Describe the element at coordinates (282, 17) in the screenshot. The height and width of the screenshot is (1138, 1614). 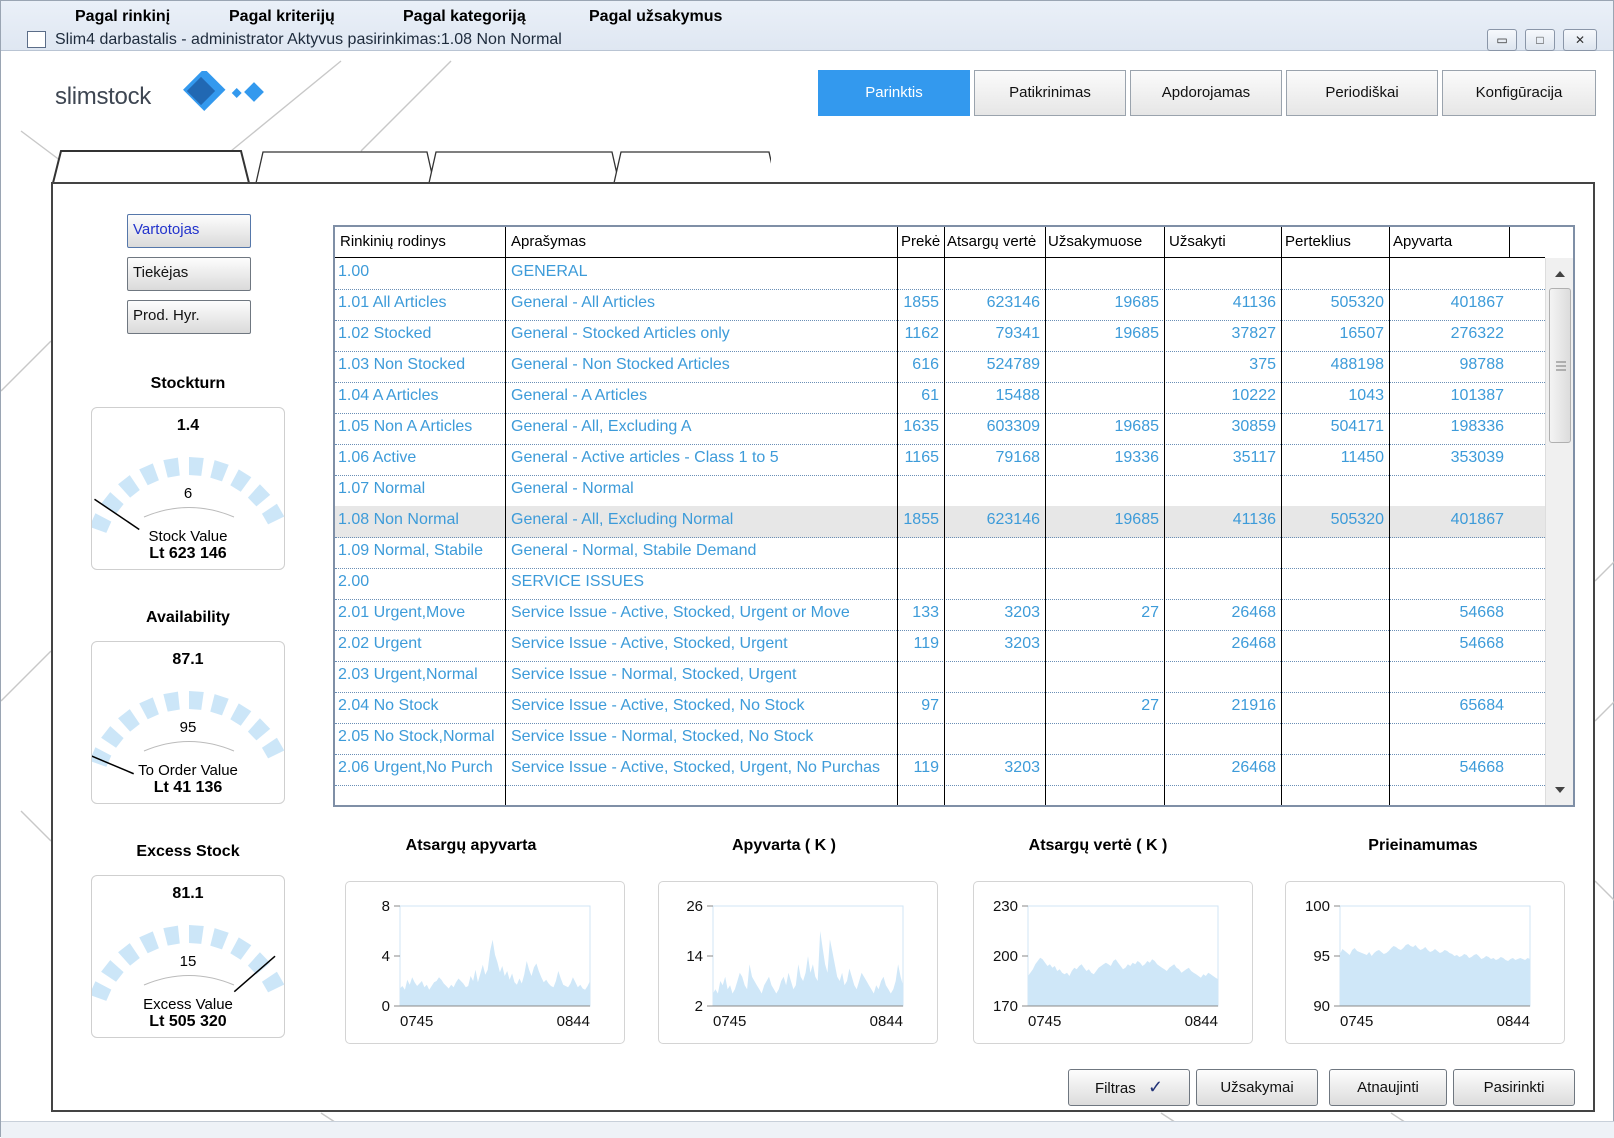
I see `tab-pagal-kriteriju: Pagal kriterijų` at that location.